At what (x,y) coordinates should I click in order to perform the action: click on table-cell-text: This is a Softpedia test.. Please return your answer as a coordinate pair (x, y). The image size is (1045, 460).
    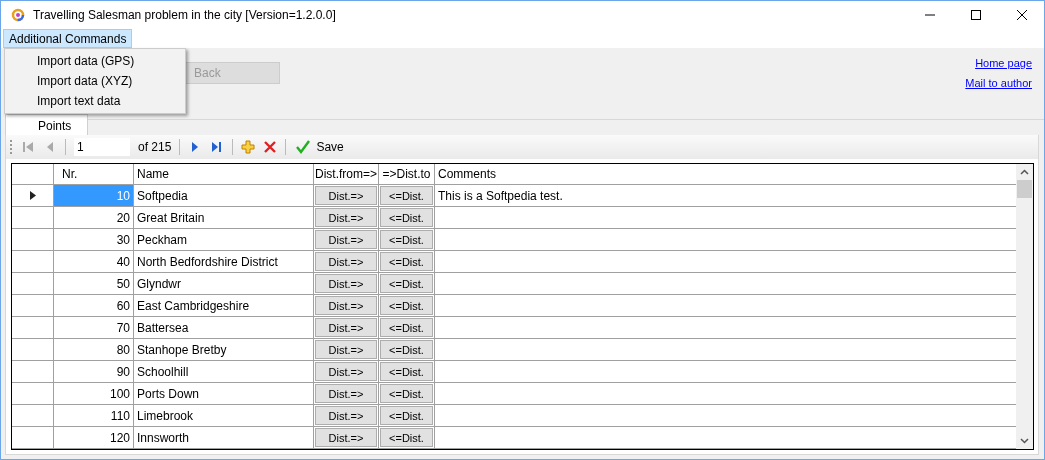
    Looking at the image, I should click on (500, 196).